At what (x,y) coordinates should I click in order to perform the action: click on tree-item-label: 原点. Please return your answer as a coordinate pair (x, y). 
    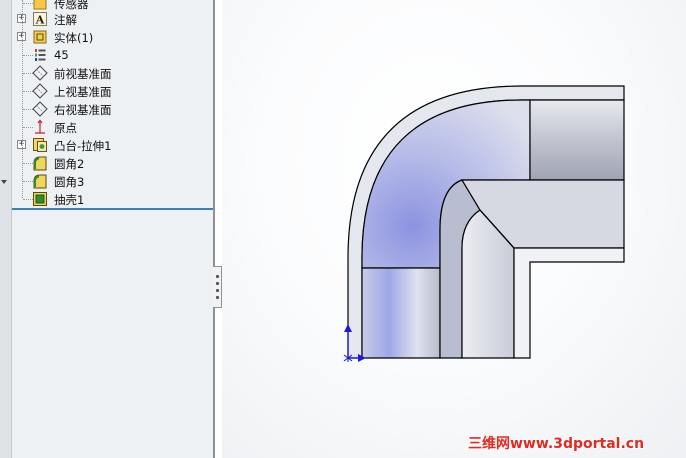
    Looking at the image, I should click on (65, 128).